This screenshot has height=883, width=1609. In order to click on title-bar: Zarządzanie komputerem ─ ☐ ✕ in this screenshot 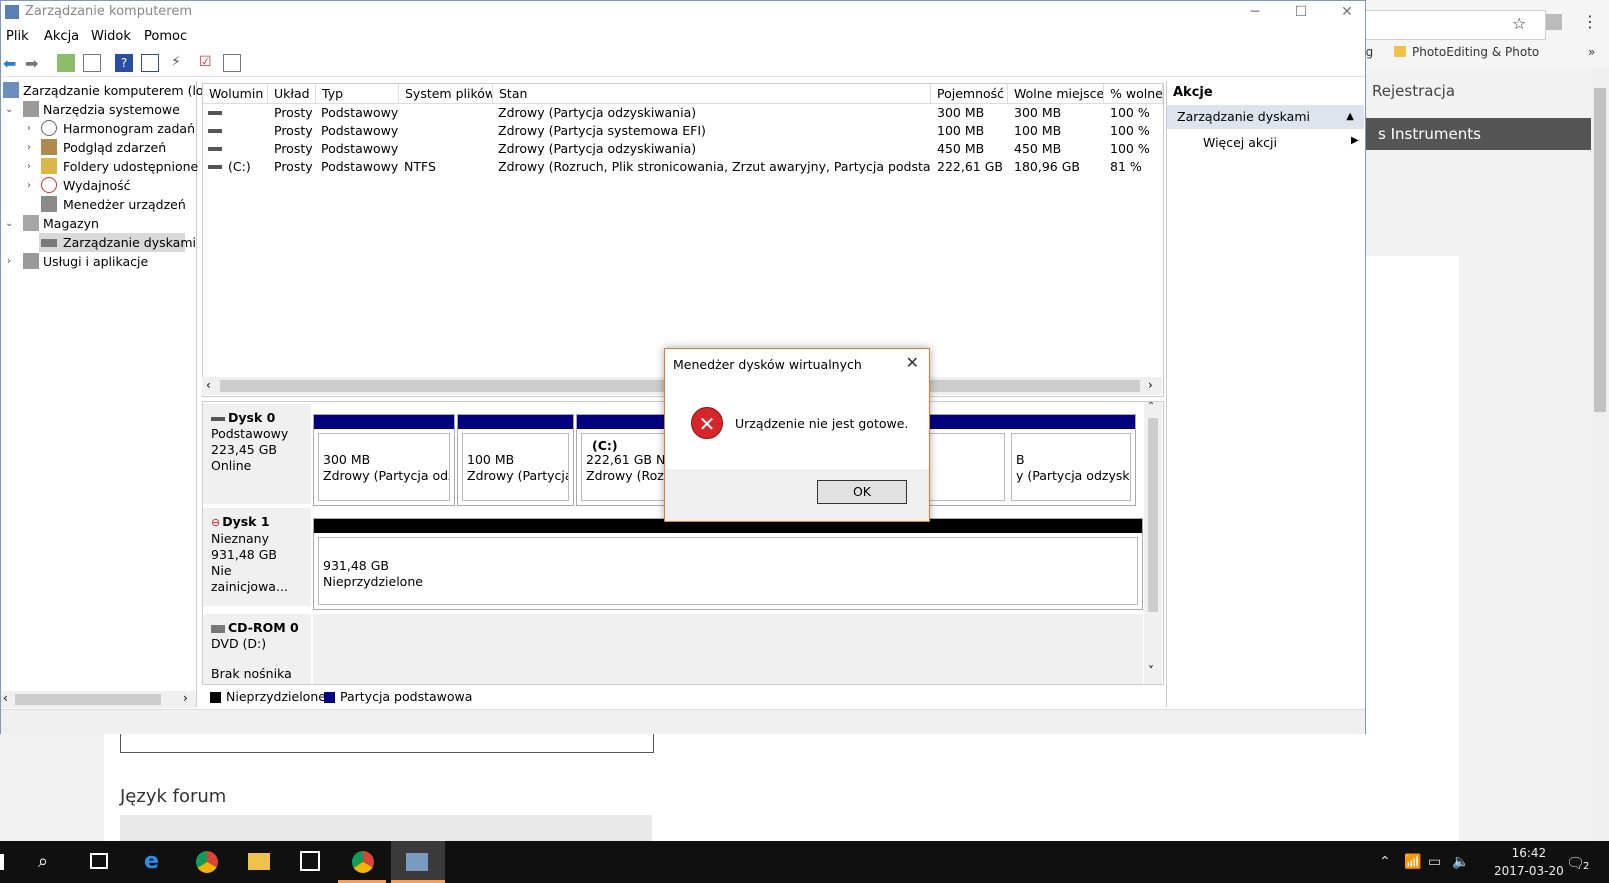, I will do `click(683, 13)`.